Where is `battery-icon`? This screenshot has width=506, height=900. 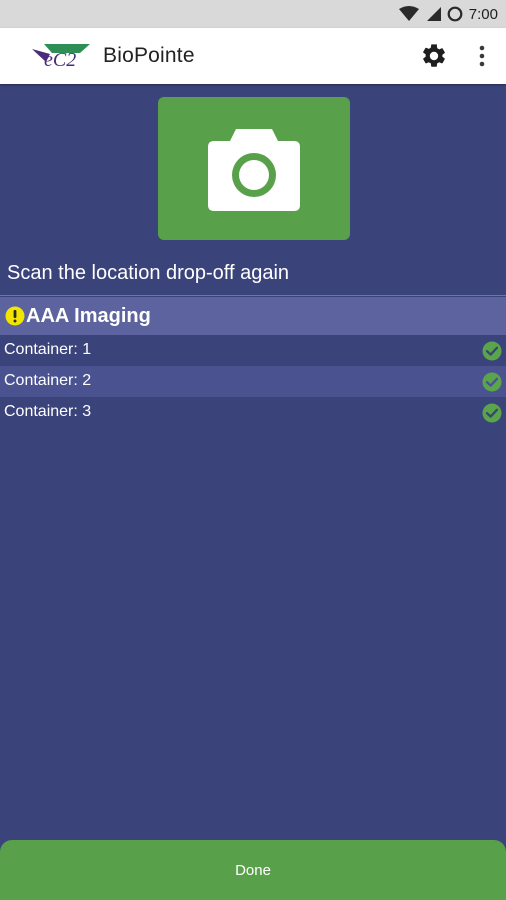
battery-icon is located at coordinates (455, 14).